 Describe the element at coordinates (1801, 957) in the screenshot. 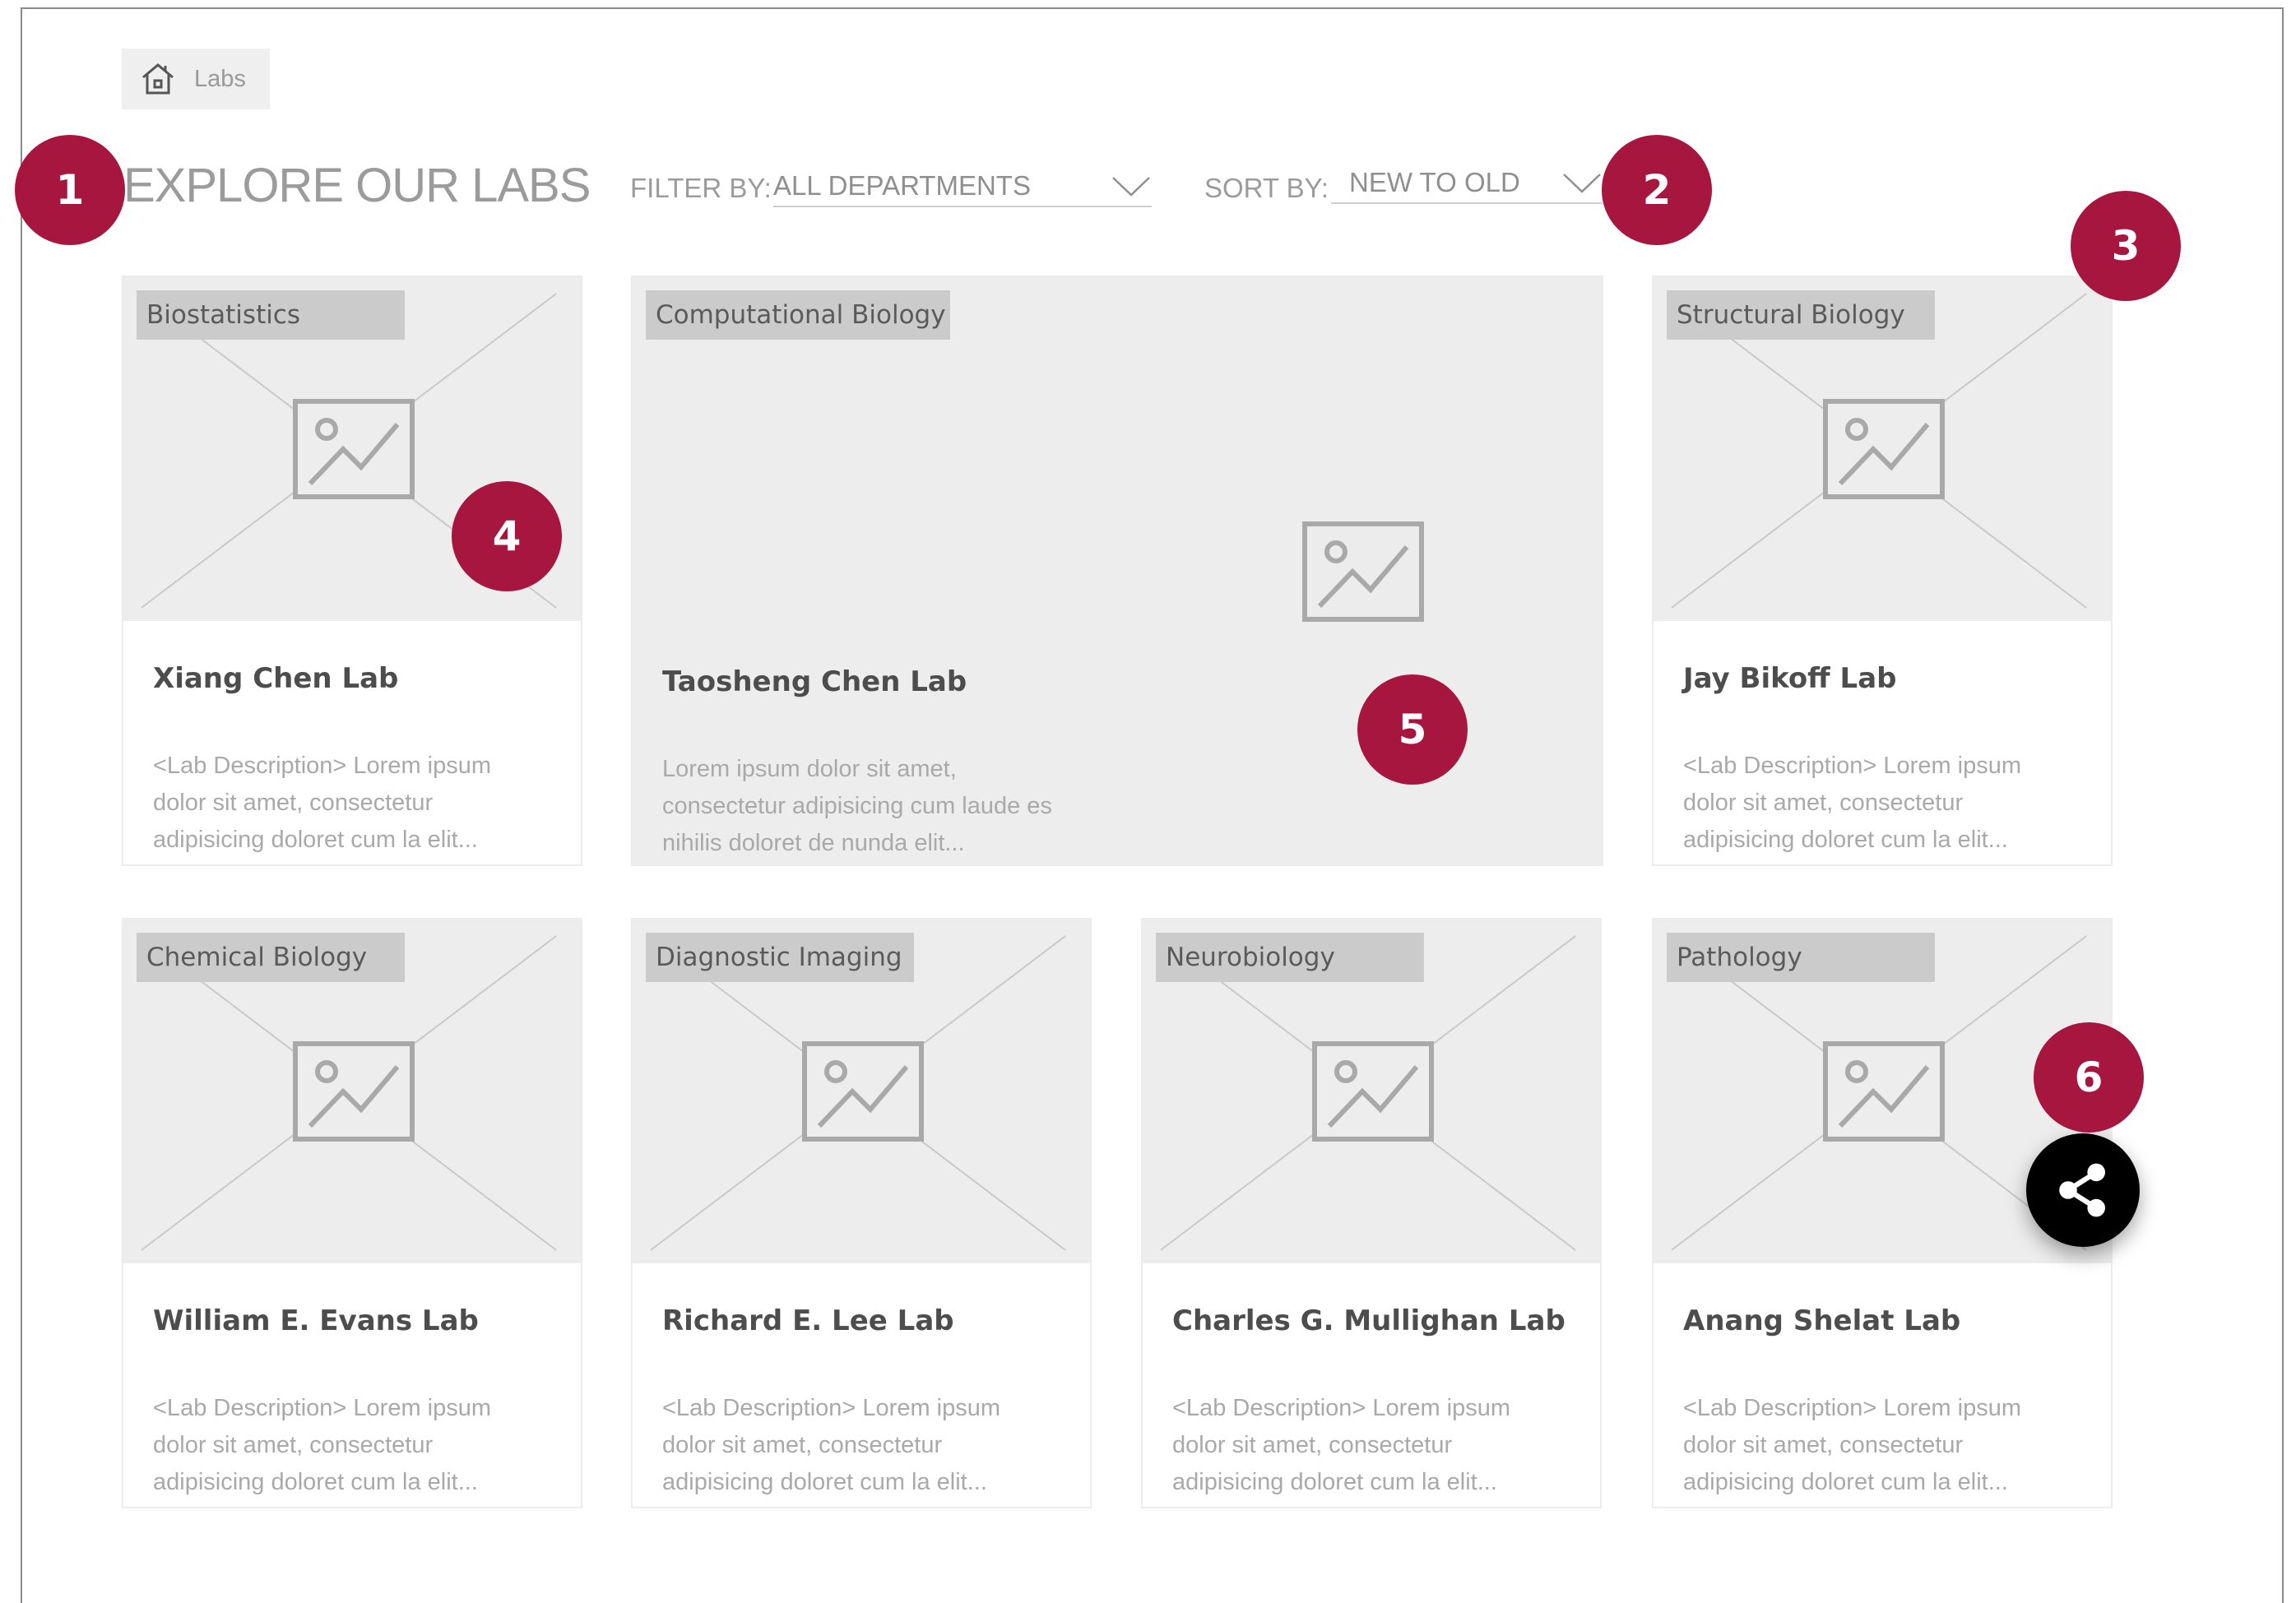

I see `department-tag: Pathology` at that location.